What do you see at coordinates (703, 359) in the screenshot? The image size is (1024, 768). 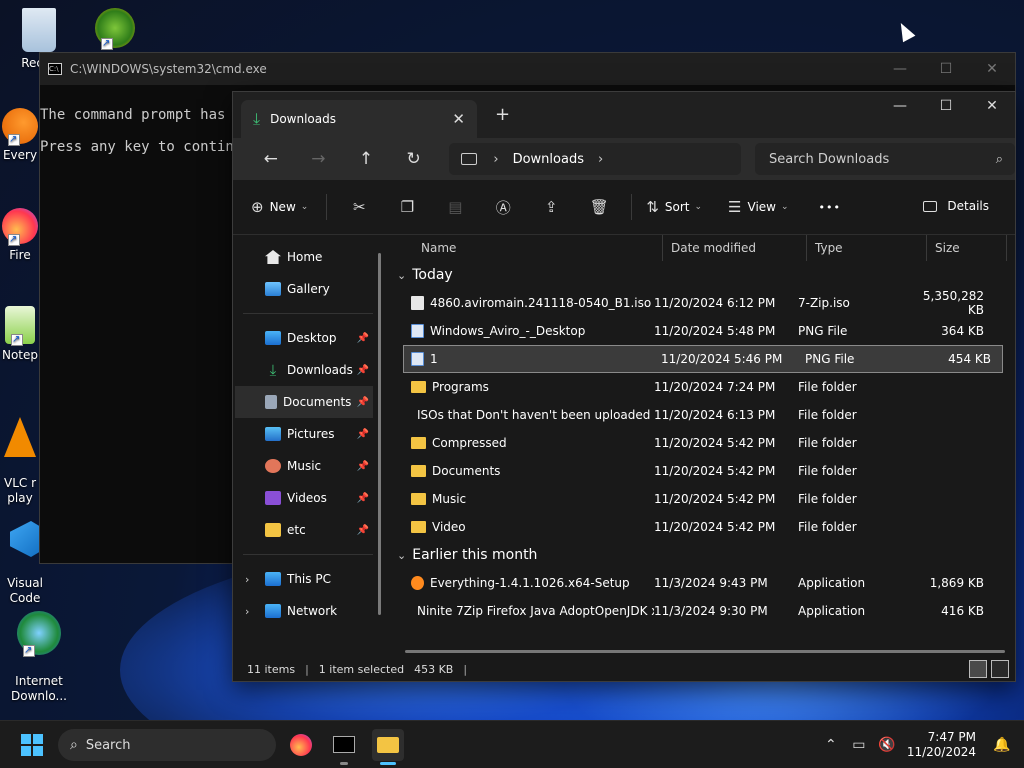 I see `file-row-selected: 1 11/20/2024 5:46 PM PNG File 454 KB` at bounding box center [703, 359].